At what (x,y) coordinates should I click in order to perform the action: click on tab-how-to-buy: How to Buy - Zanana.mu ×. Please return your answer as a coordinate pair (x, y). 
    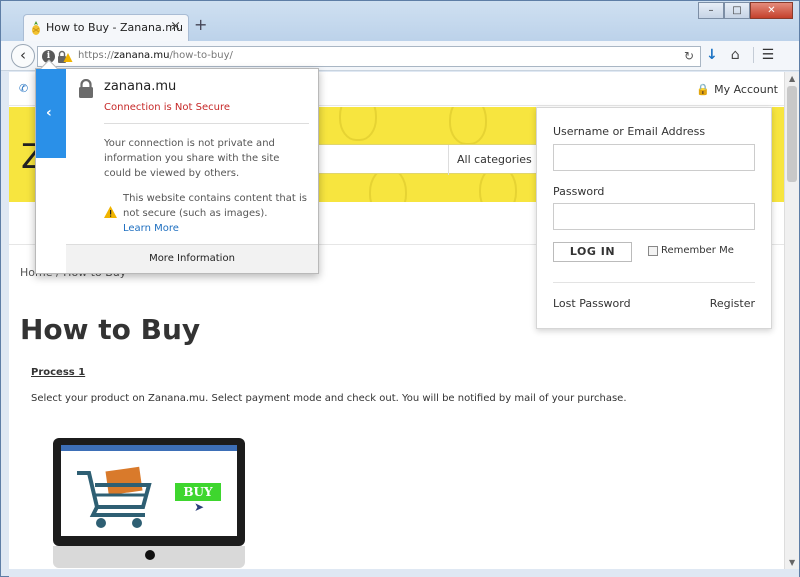
    Looking at the image, I should click on (106, 28).